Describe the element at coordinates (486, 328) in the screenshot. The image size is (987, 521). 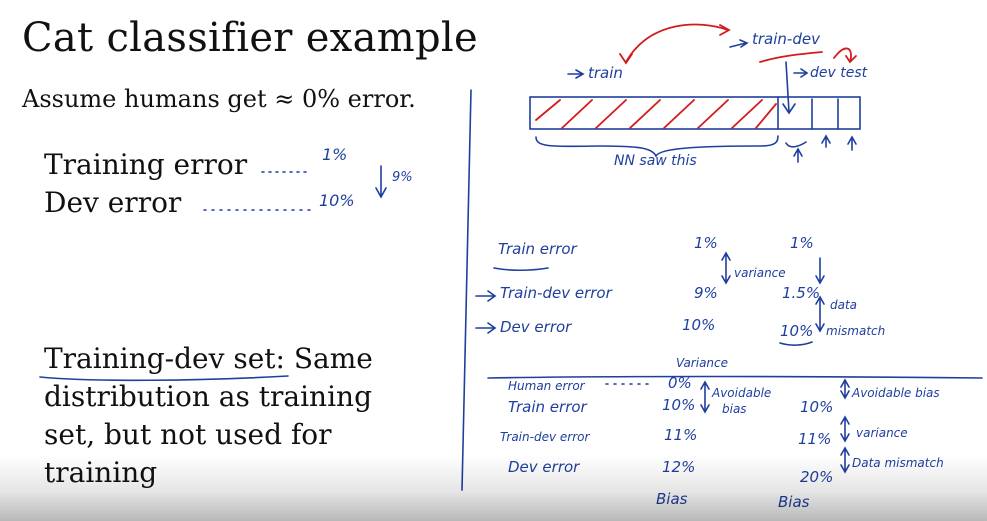
I see `t1-arrow-row3` at that location.